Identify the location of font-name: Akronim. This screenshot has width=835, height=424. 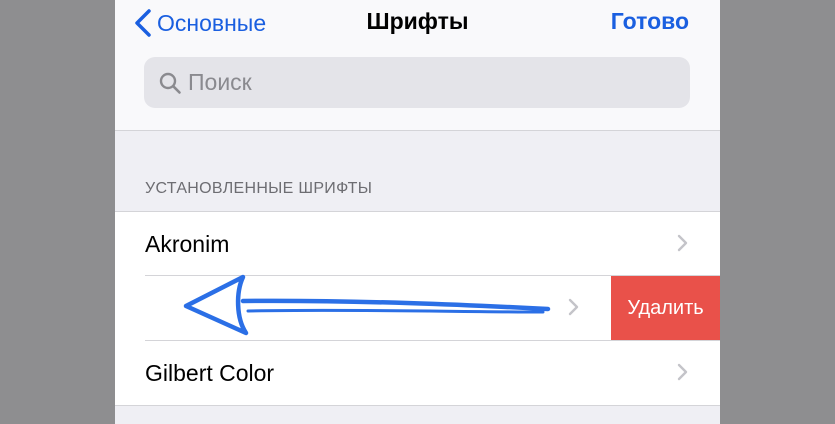
(187, 244).